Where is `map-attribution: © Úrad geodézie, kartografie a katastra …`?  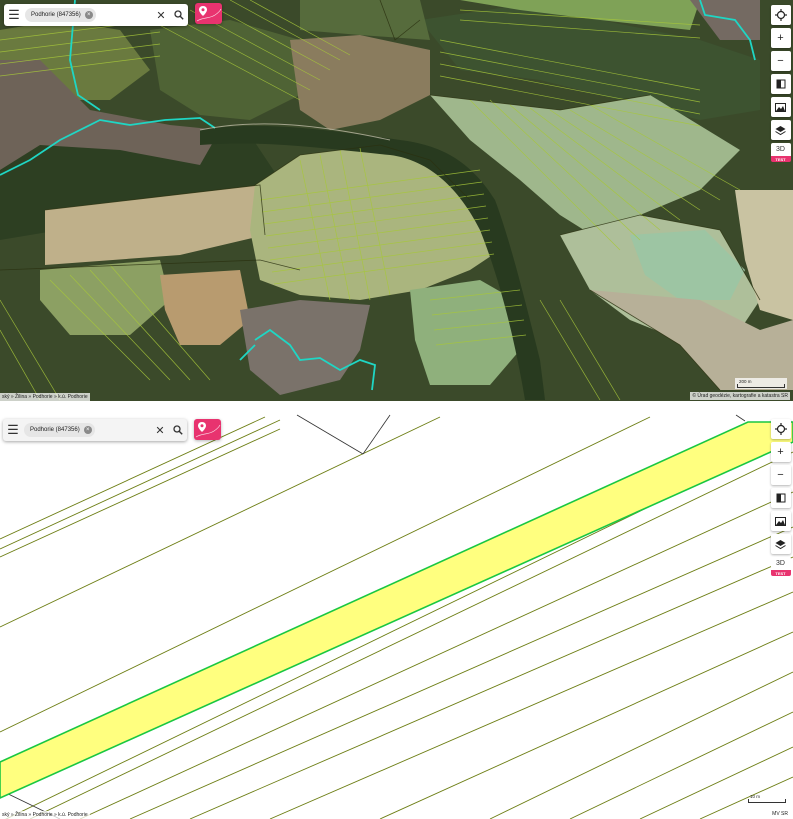 map-attribution: © Úrad geodézie, kartografie a katastra … is located at coordinates (740, 396).